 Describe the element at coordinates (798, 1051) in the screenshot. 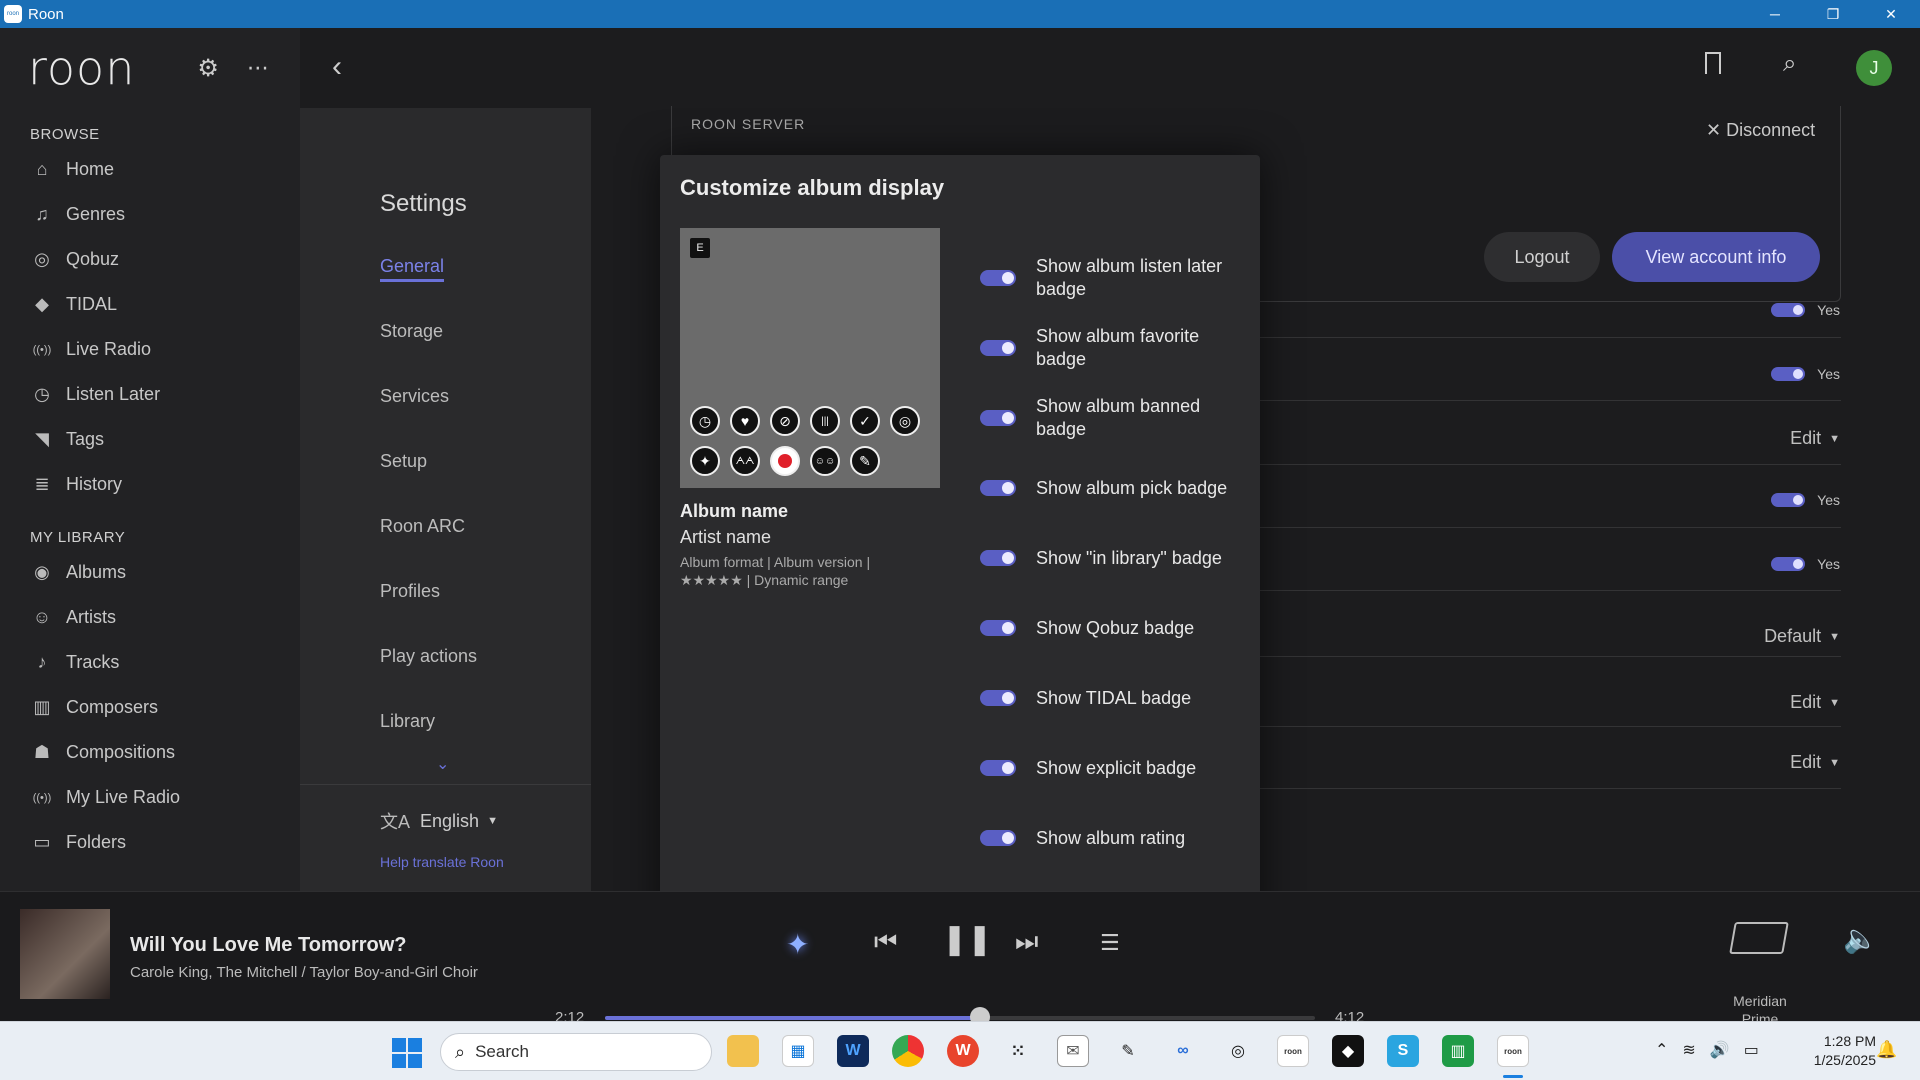

I see `store-icon: ▦` at that location.